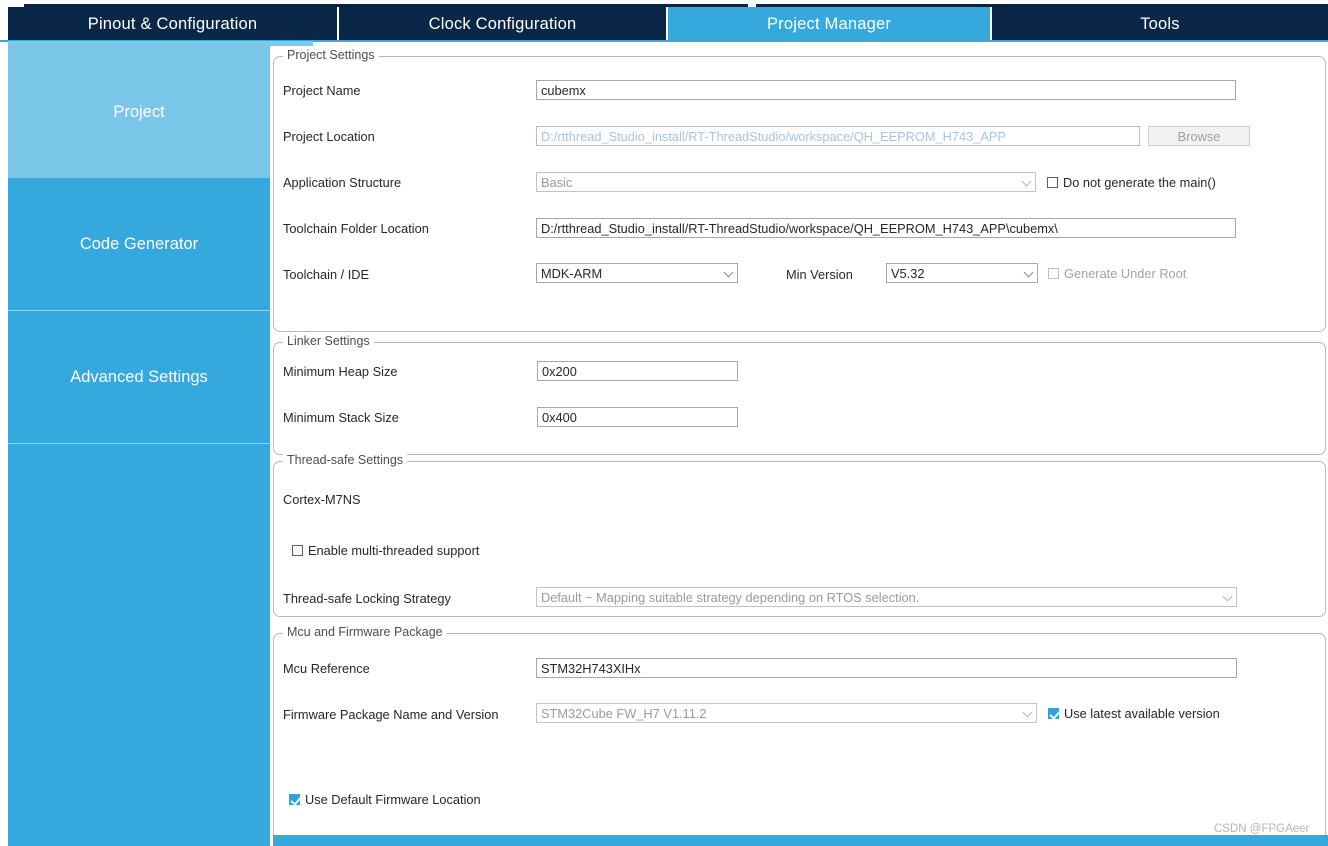  What do you see at coordinates (326, 668) in the screenshot?
I see `mcu-reference-label: Mcu Reference` at bounding box center [326, 668].